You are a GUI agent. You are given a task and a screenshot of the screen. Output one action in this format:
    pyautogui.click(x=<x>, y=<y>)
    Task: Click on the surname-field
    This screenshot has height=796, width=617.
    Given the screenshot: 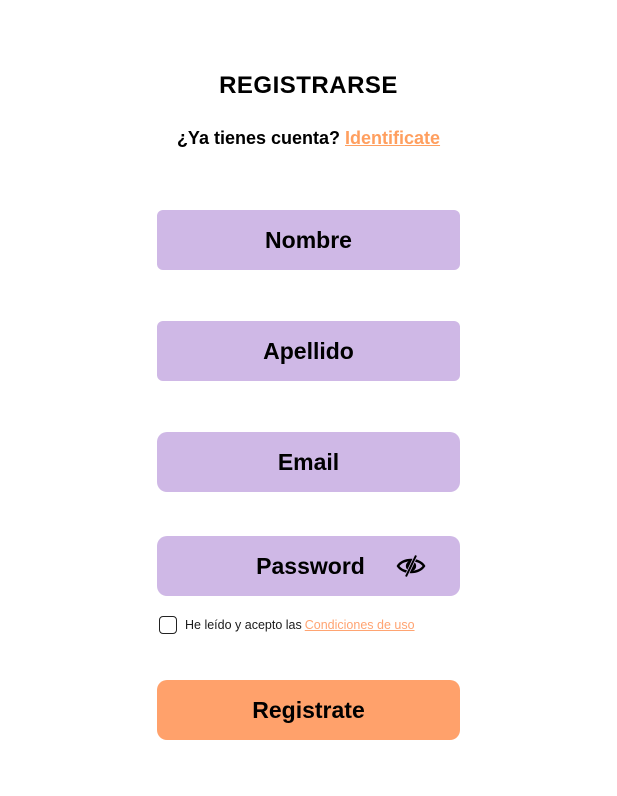 What is the action you would take?
    pyautogui.click(x=308, y=351)
    